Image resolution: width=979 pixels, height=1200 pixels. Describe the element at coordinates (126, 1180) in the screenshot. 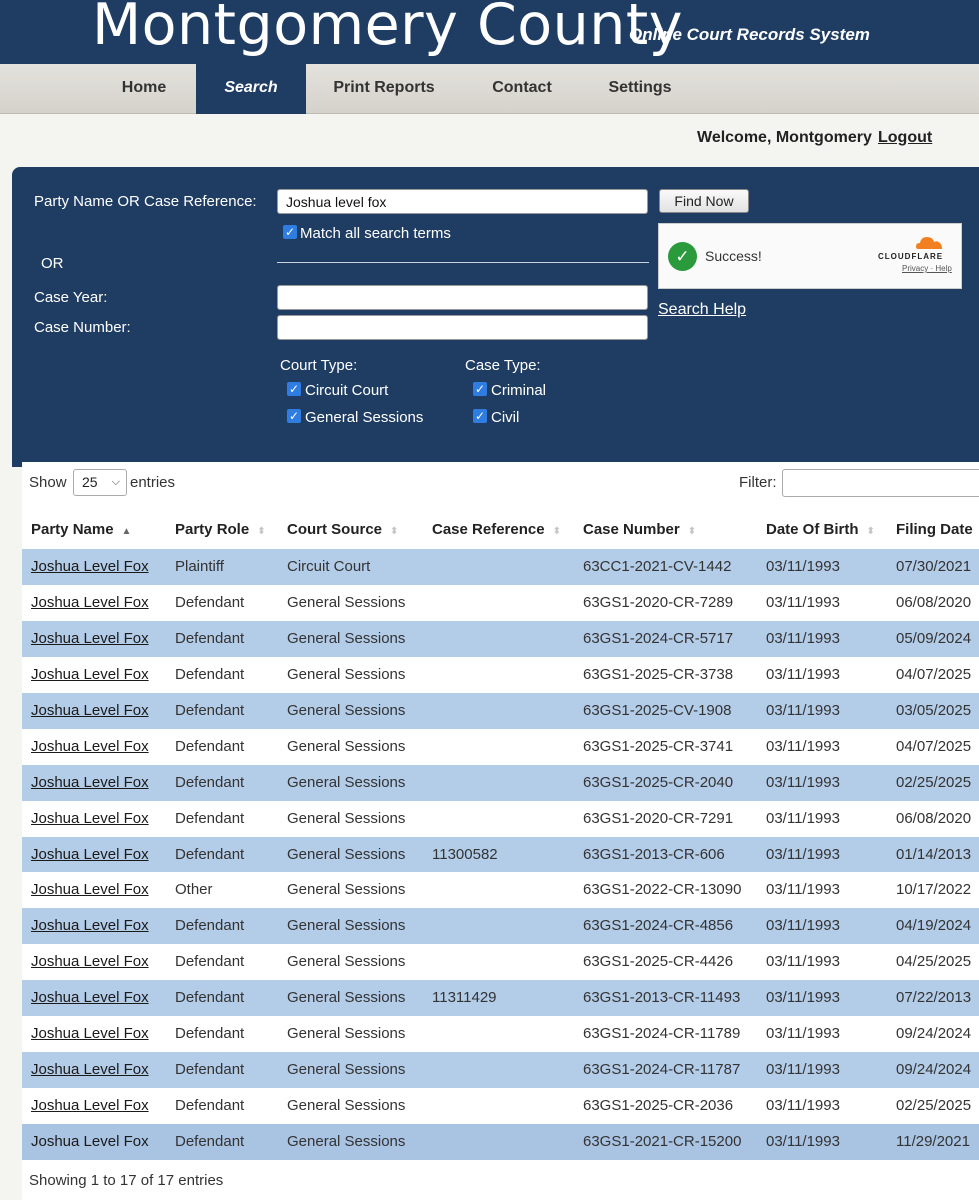

I see `table-summary: Showing 1 to 17 of 17 entries` at that location.